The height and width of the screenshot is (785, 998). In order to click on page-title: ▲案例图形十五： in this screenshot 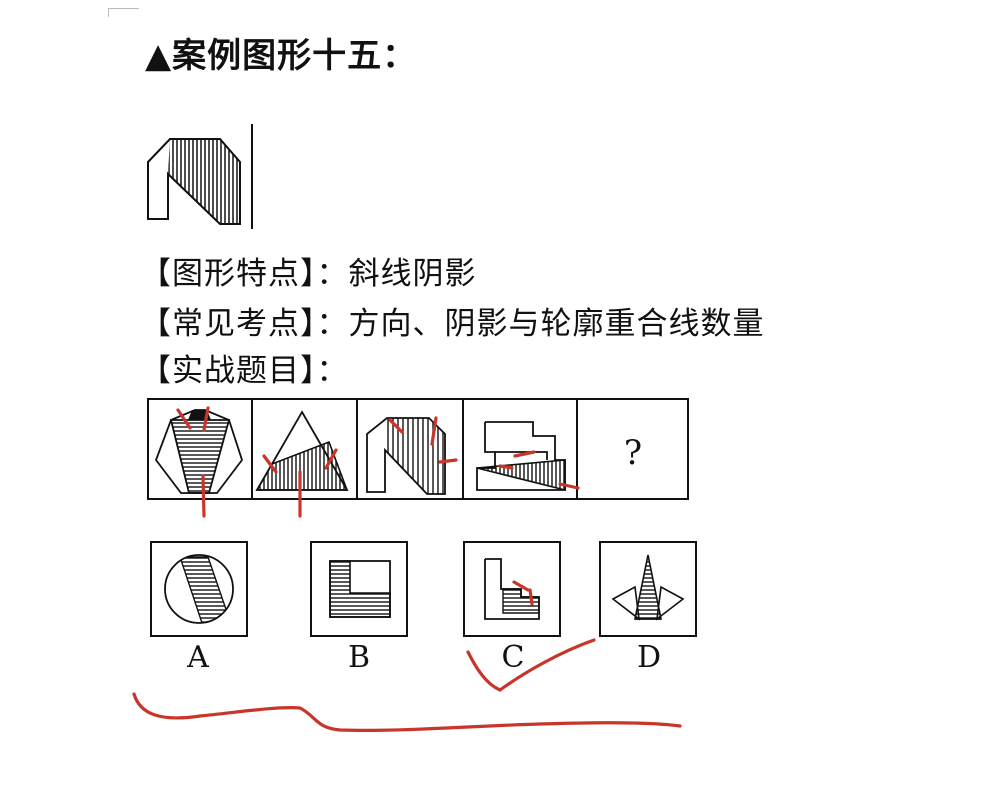, I will do `click(281, 56)`.